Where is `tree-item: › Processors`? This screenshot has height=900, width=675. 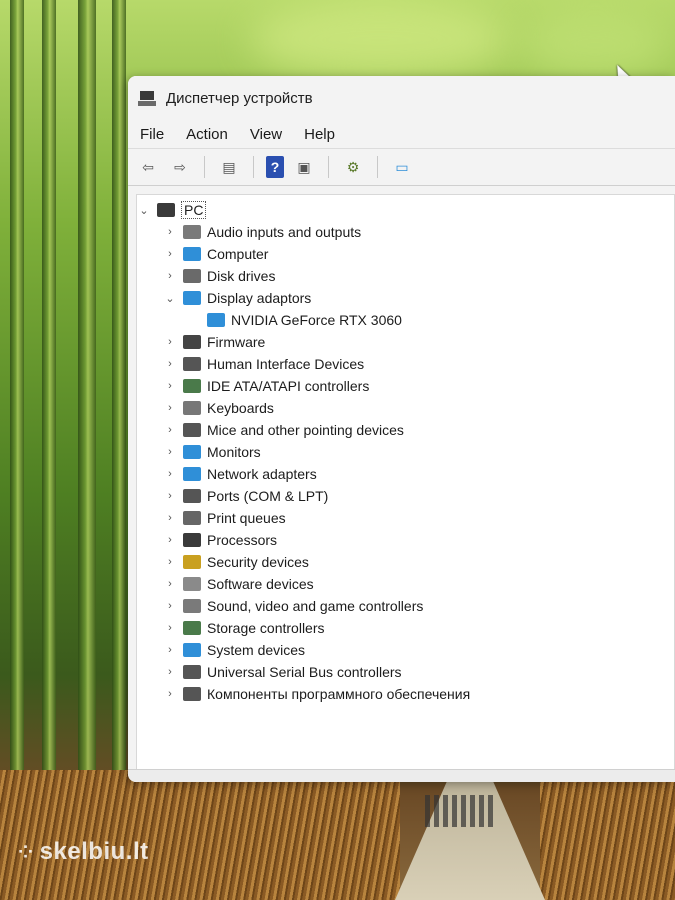
tree-item: › Processors is located at coordinates (405, 540).